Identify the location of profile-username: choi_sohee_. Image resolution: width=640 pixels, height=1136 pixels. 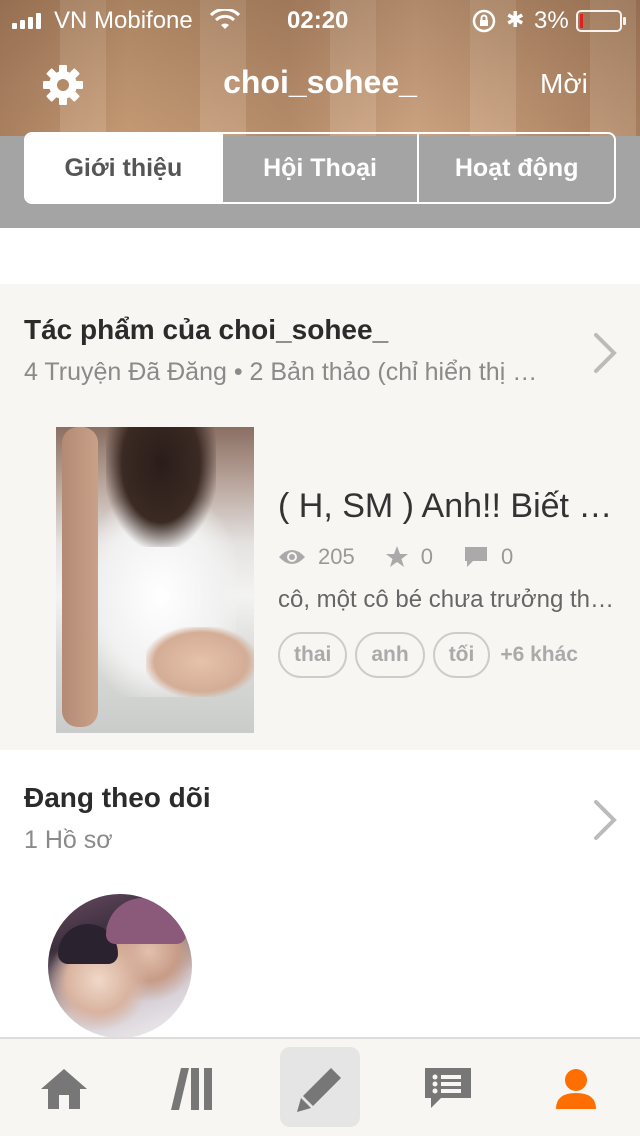
(320, 82).